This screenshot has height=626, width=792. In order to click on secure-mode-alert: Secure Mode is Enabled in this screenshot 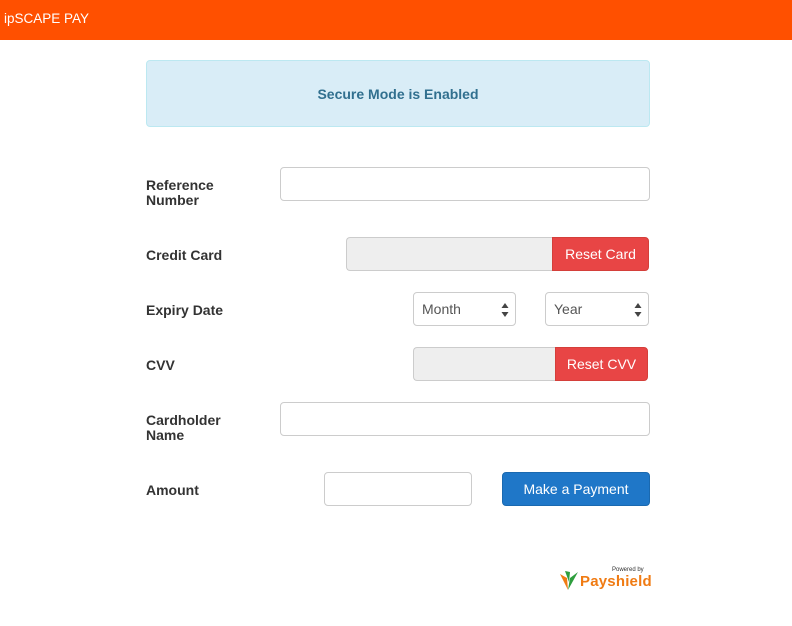, I will do `click(398, 93)`.